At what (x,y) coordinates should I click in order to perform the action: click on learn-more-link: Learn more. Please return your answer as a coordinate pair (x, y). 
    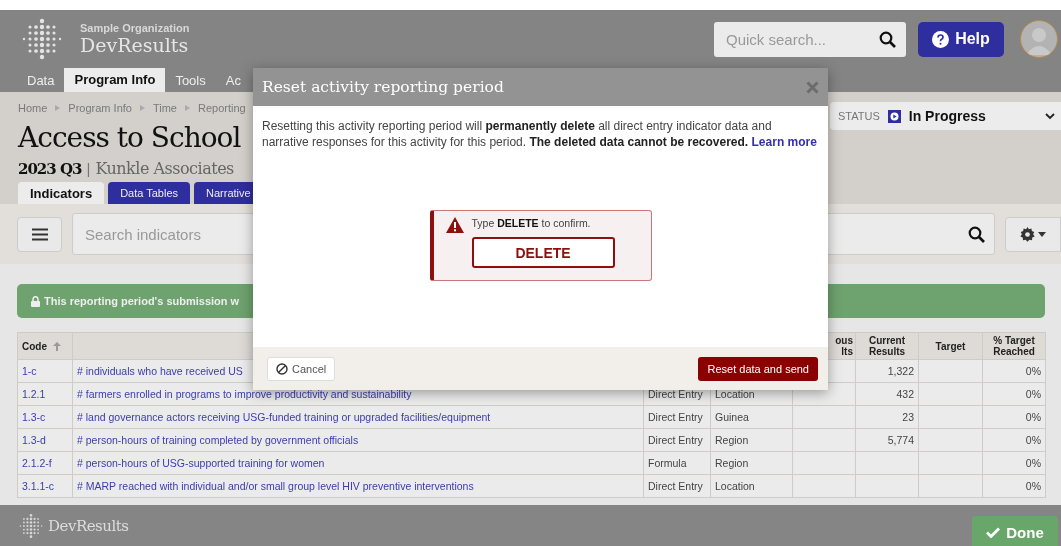
    Looking at the image, I should click on (784, 141).